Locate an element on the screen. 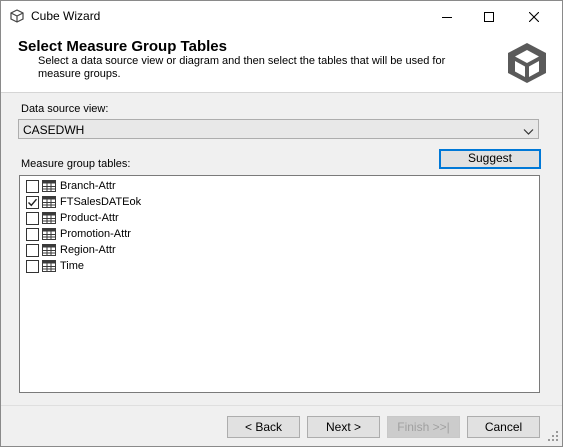 The height and width of the screenshot is (447, 563). wizard-footer: < Back Next > Finish >>| Cancel is located at coordinates (281, 425).